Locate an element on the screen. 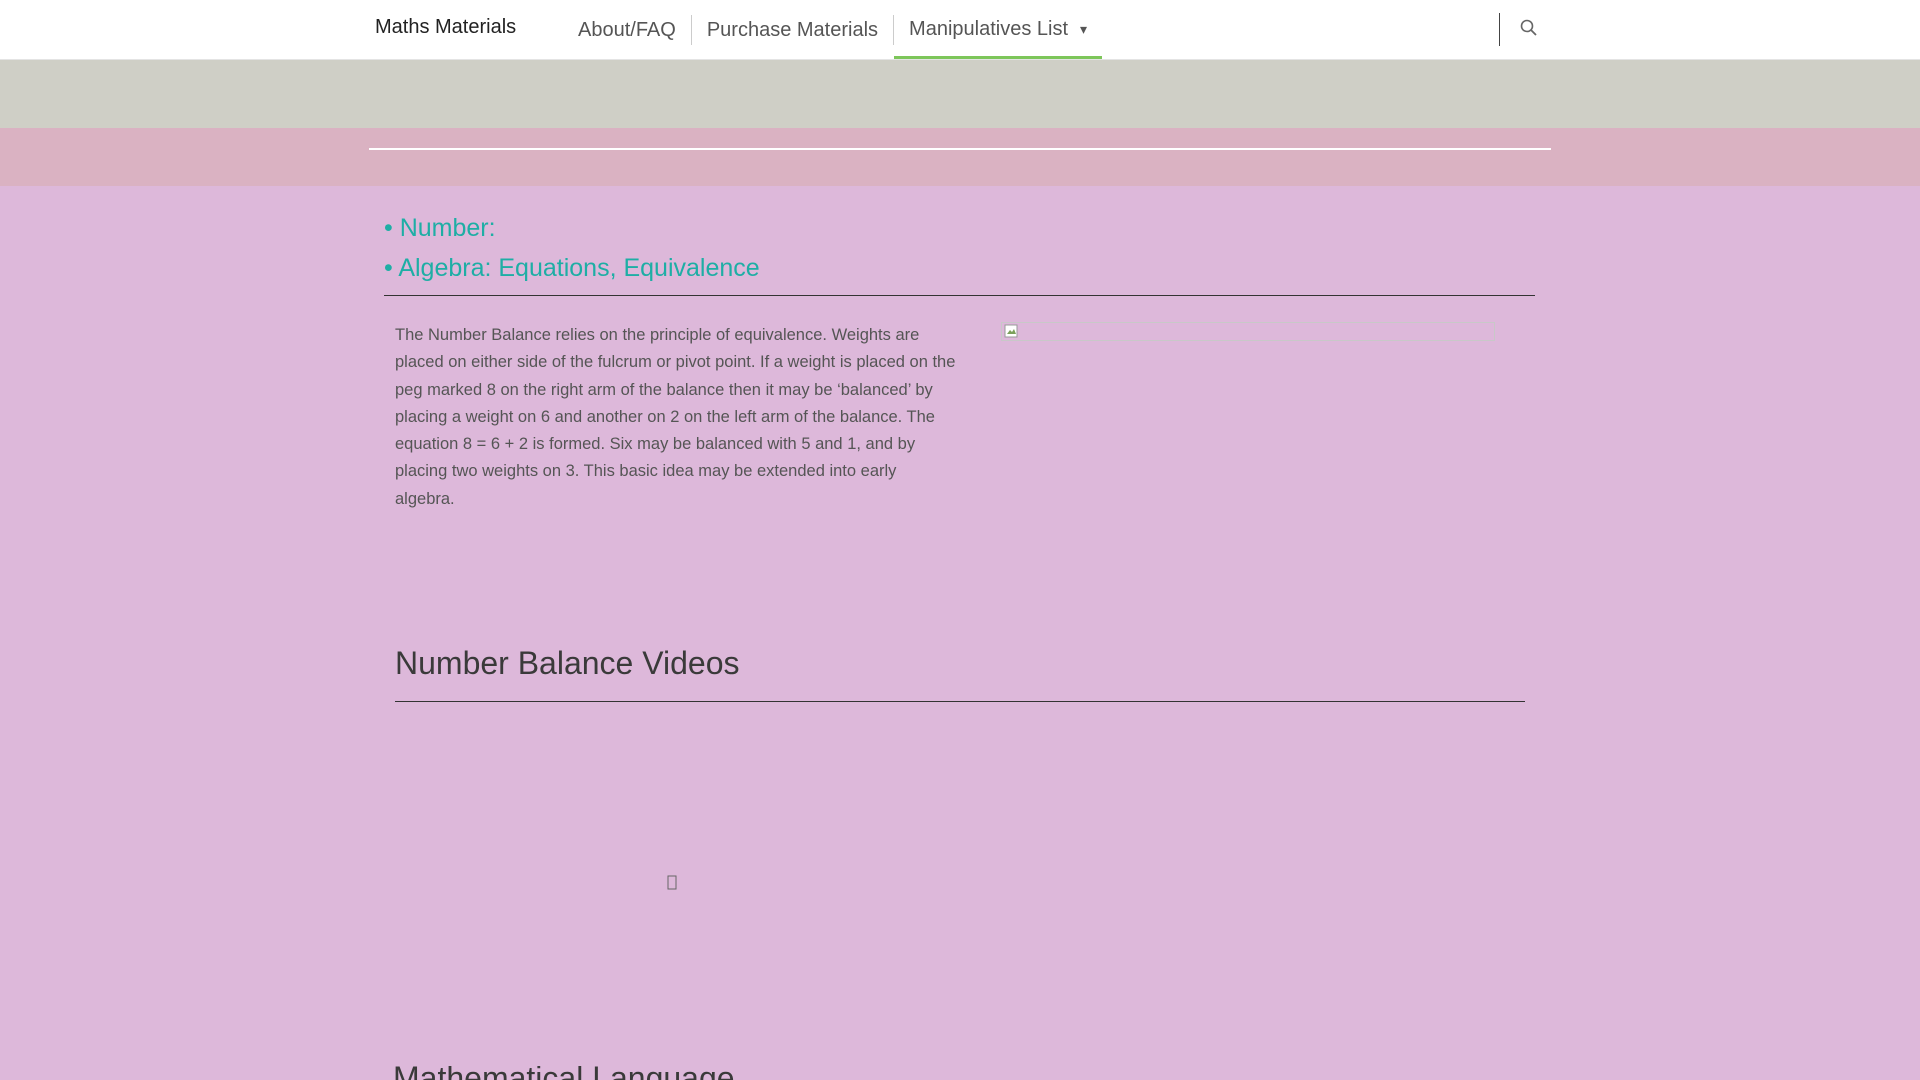  chevron-down-icon: ▾ is located at coordinates (1083, 29).